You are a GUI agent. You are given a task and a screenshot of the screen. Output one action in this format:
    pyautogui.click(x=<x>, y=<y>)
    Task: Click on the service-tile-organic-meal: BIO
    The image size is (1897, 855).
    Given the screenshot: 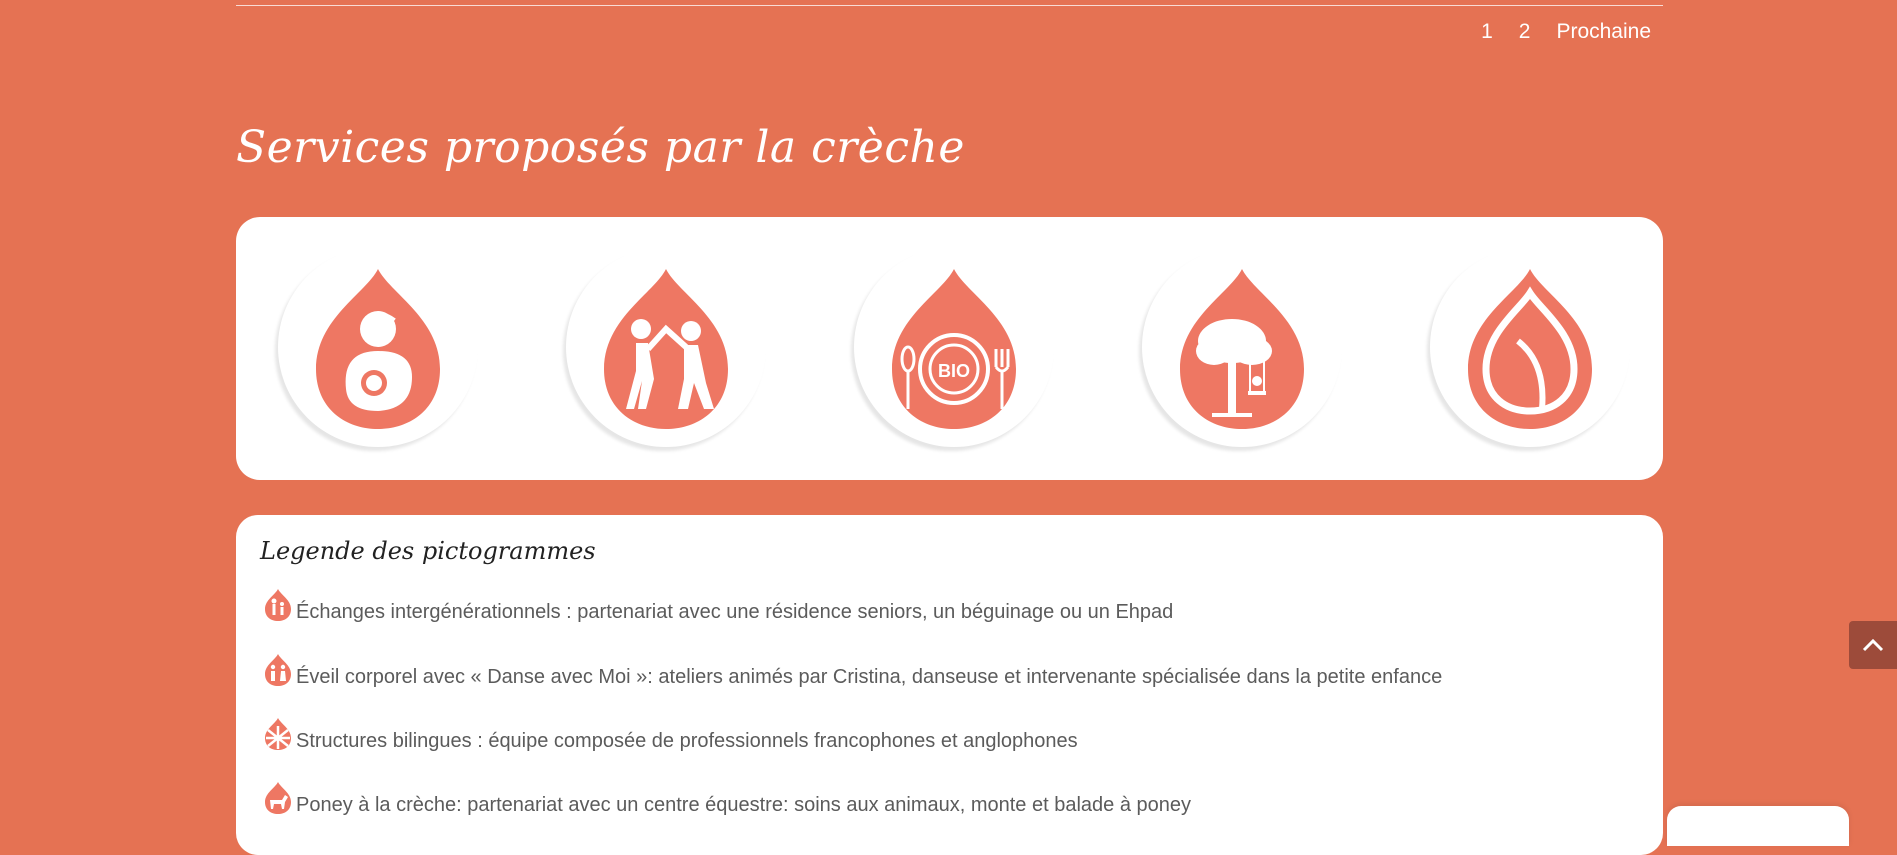 What is the action you would take?
    pyautogui.click(x=954, y=347)
    